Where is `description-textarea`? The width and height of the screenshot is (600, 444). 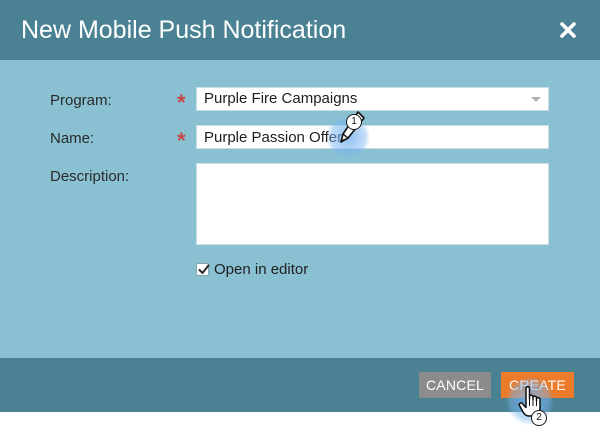 description-textarea is located at coordinates (372, 204).